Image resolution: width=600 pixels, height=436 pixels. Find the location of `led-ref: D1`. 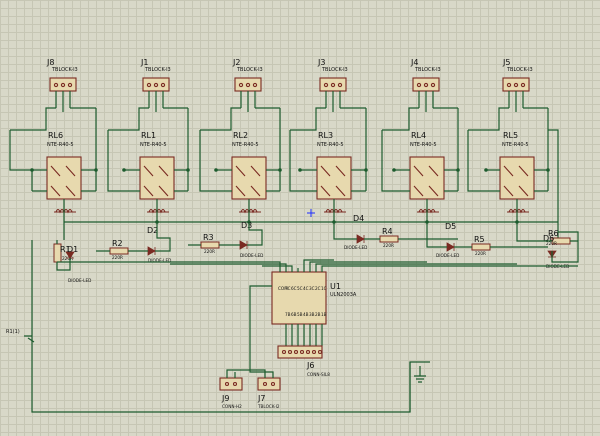

led-ref: D1 is located at coordinates (72, 249).